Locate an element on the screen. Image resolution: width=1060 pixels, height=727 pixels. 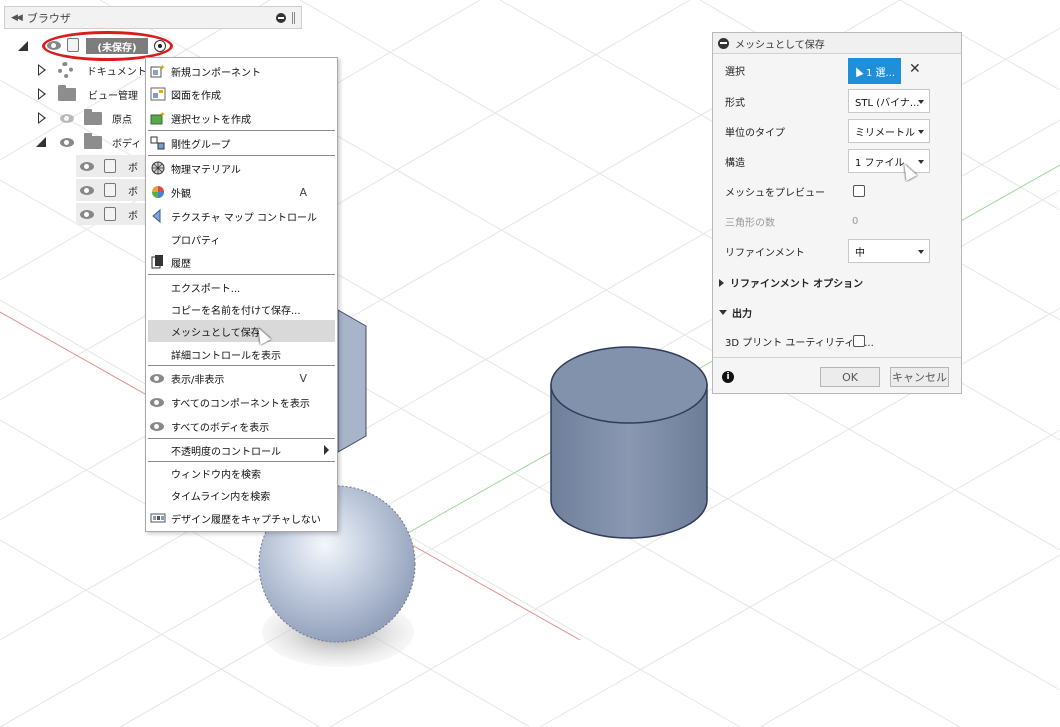
menu-item-properties: プロパティ is located at coordinates (241, 239).